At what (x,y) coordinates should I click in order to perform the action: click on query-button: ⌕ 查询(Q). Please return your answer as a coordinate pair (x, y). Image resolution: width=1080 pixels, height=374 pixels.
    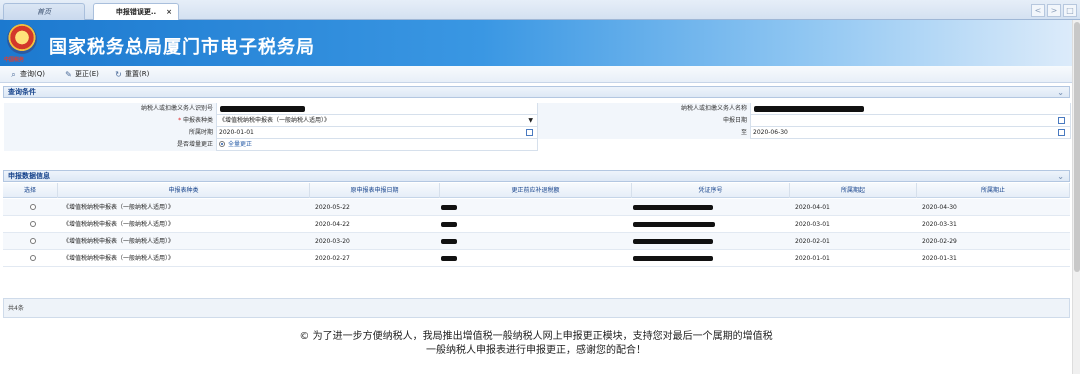
    Looking at the image, I should click on (27, 74).